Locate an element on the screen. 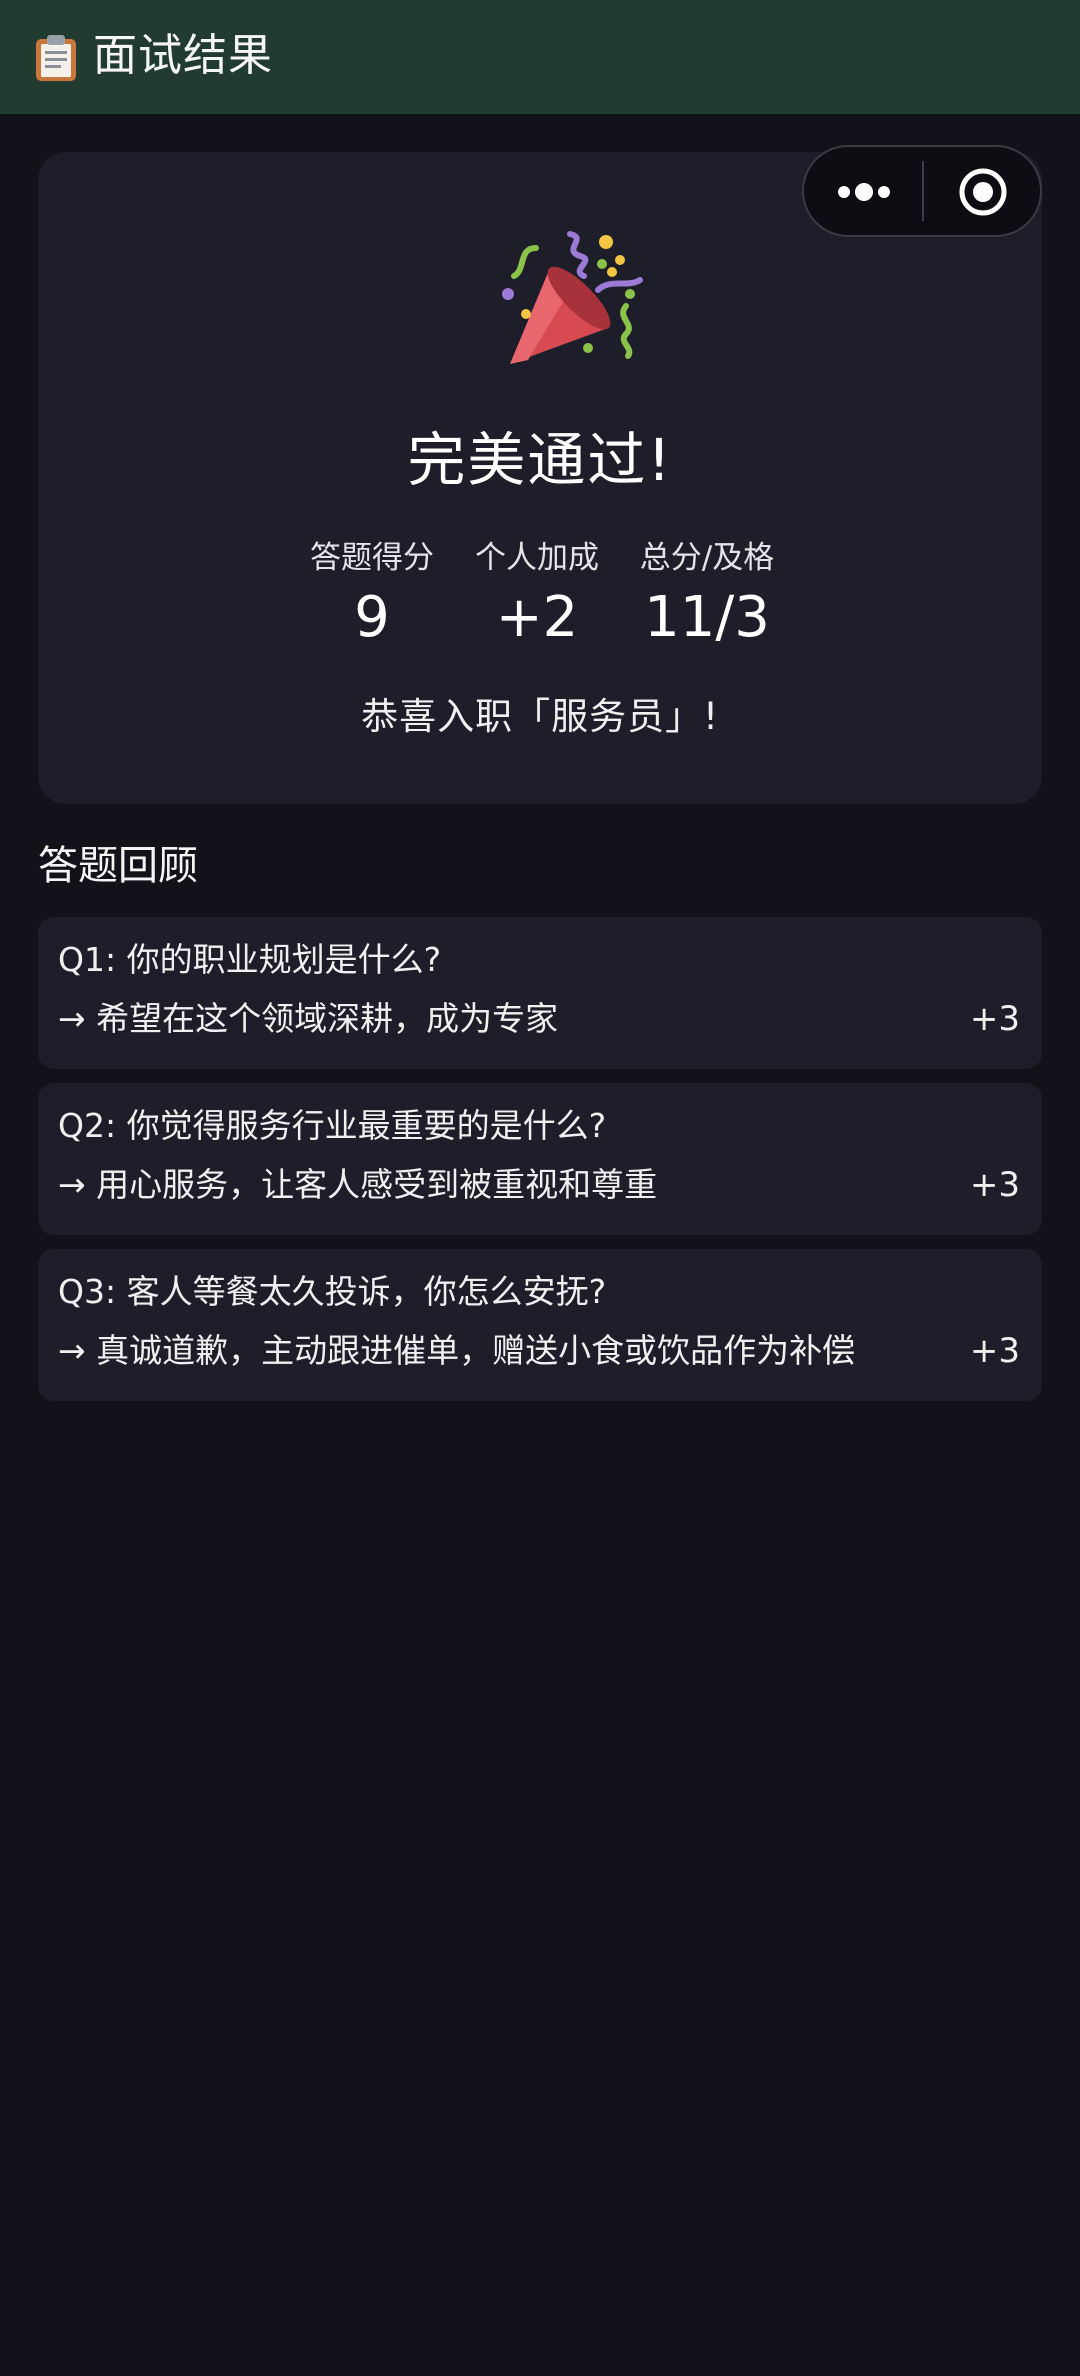 This screenshot has height=2376, width=1080. review-question: Q3: 客人等餐太久投诉，你怎么安抚? is located at coordinates (332, 1291).